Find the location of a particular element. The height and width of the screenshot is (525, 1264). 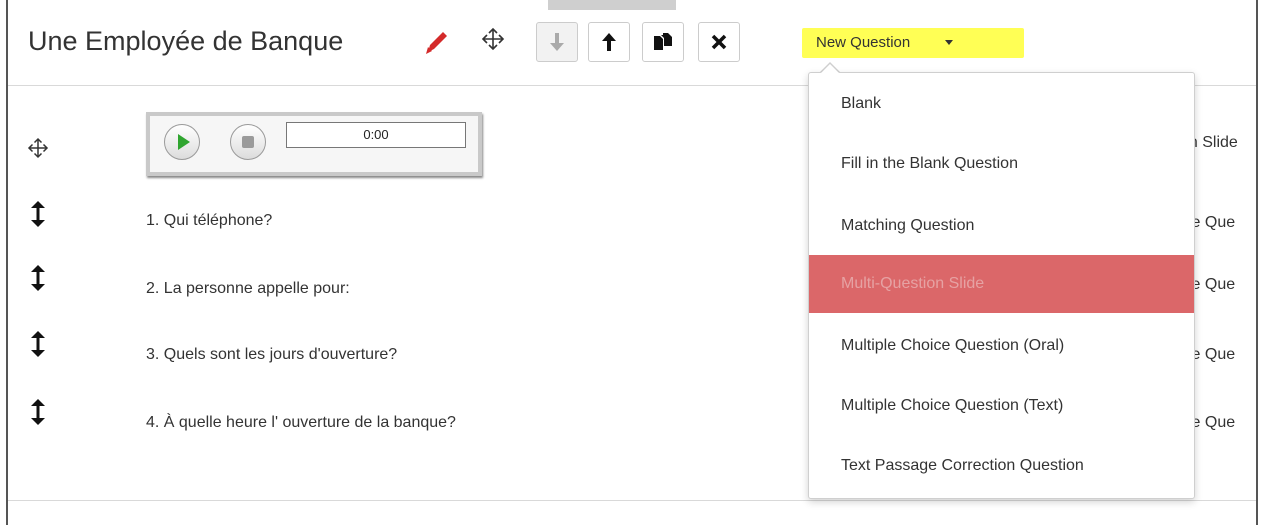

divider is located at coordinates (632, 500).